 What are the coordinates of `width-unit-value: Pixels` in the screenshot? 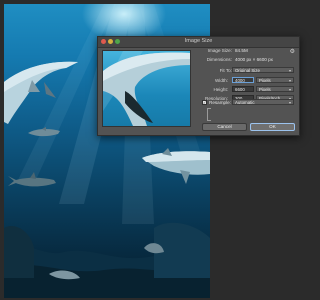 It's located at (265, 80).